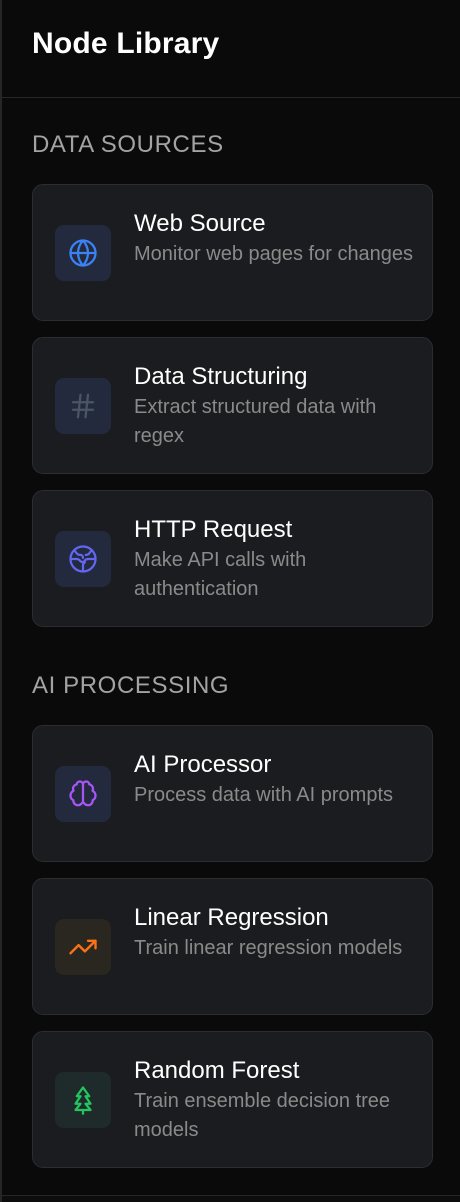 The width and height of the screenshot is (460, 1202). What do you see at coordinates (83, 406) in the screenshot?
I see `hash-icon` at bounding box center [83, 406].